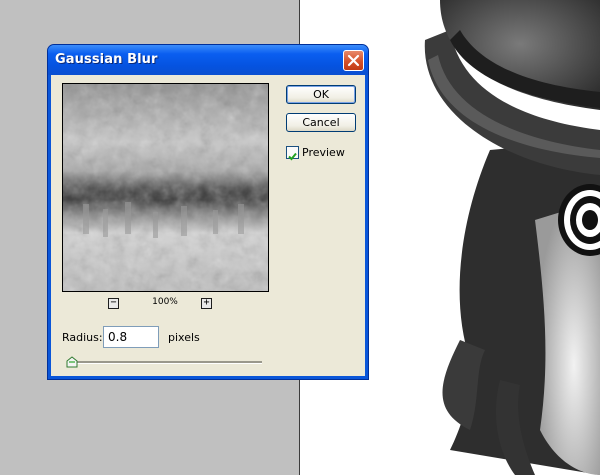 The height and width of the screenshot is (475, 600). Describe the element at coordinates (165, 362) in the screenshot. I see `radius-slider-track` at that location.